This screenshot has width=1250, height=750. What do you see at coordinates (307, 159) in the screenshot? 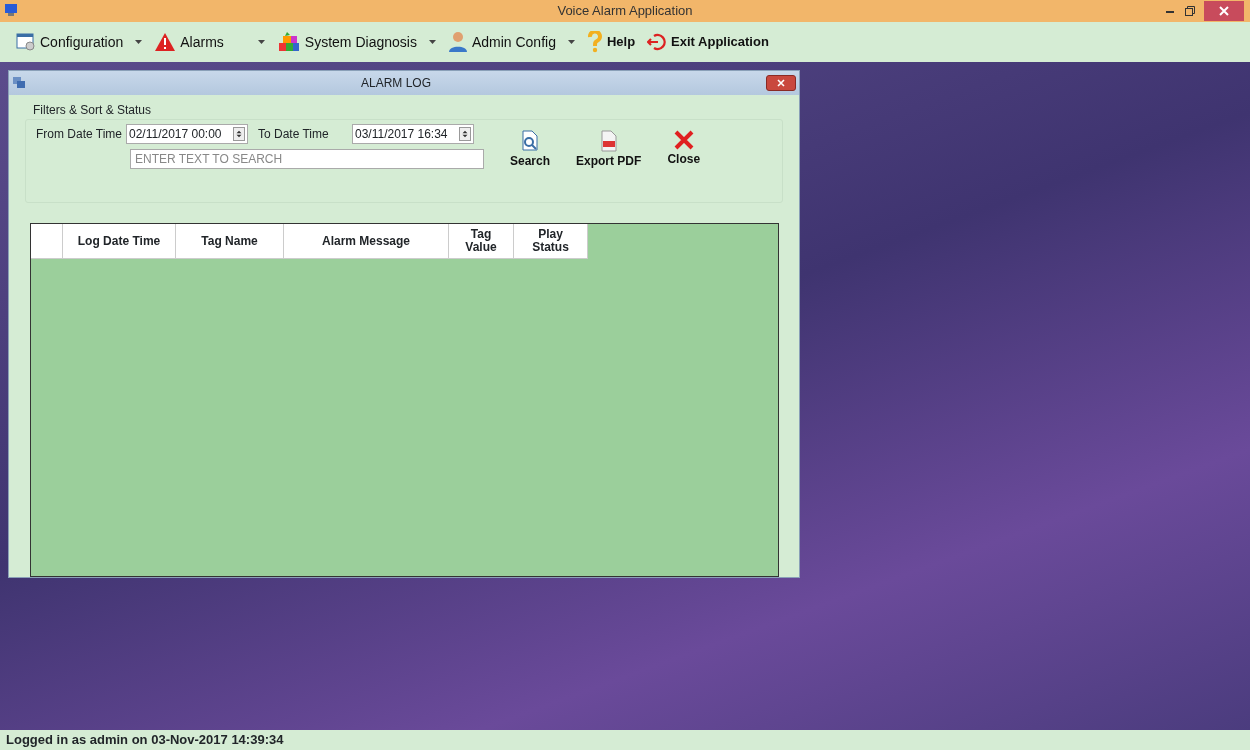
I see `search-field: ENTER TEXT TO SEARCH` at bounding box center [307, 159].